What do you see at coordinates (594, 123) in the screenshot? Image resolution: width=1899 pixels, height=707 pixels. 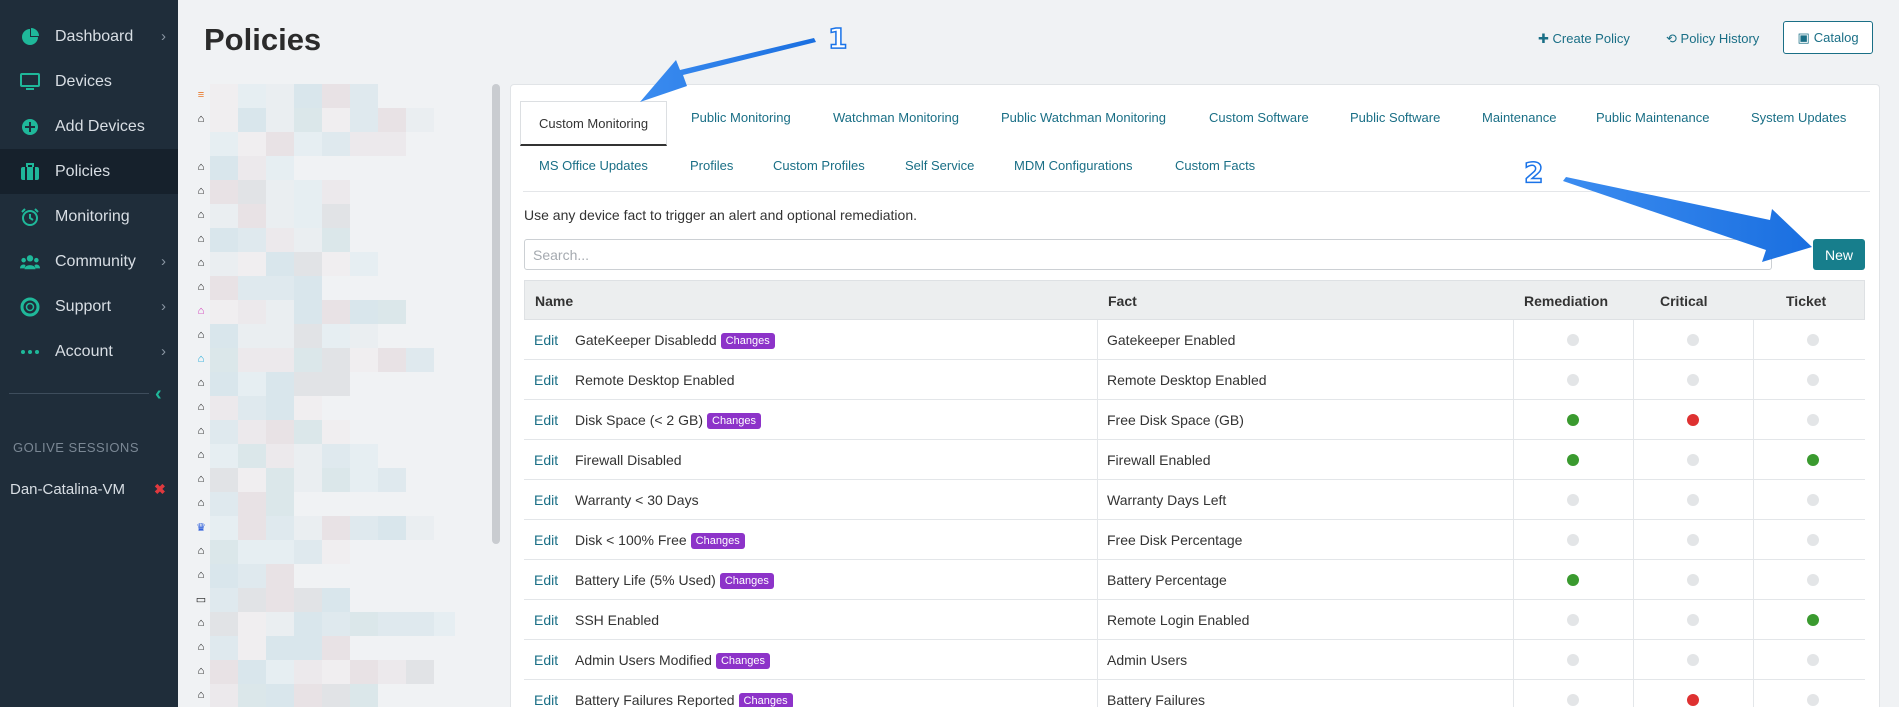 I see `tab-custom-monitoring: Custom Monitoring` at bounding box center [594, 123].